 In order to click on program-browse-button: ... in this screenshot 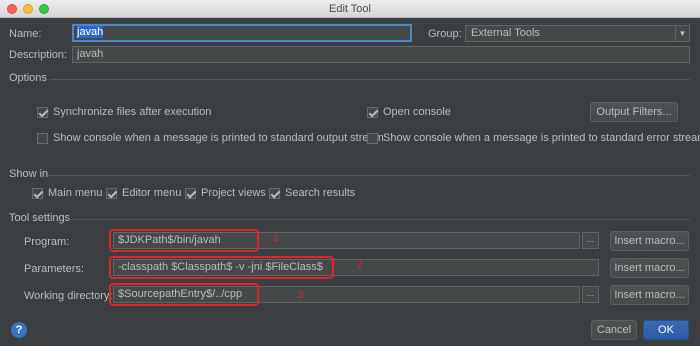, I will do `click(590, 240)`.